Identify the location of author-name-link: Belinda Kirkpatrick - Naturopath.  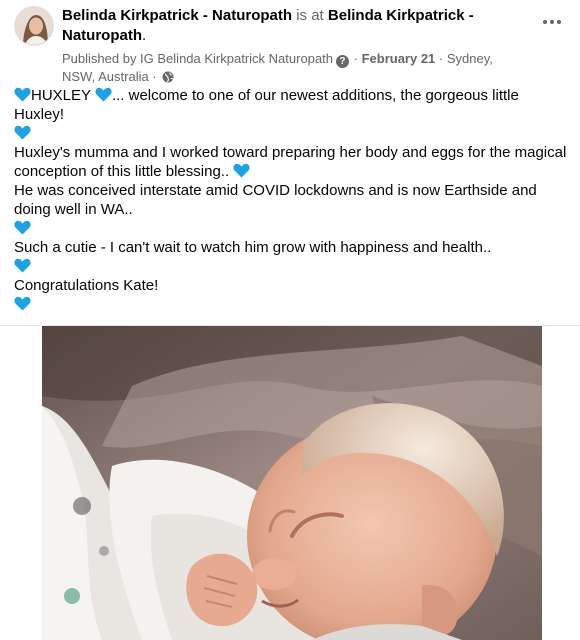
(177, 15).